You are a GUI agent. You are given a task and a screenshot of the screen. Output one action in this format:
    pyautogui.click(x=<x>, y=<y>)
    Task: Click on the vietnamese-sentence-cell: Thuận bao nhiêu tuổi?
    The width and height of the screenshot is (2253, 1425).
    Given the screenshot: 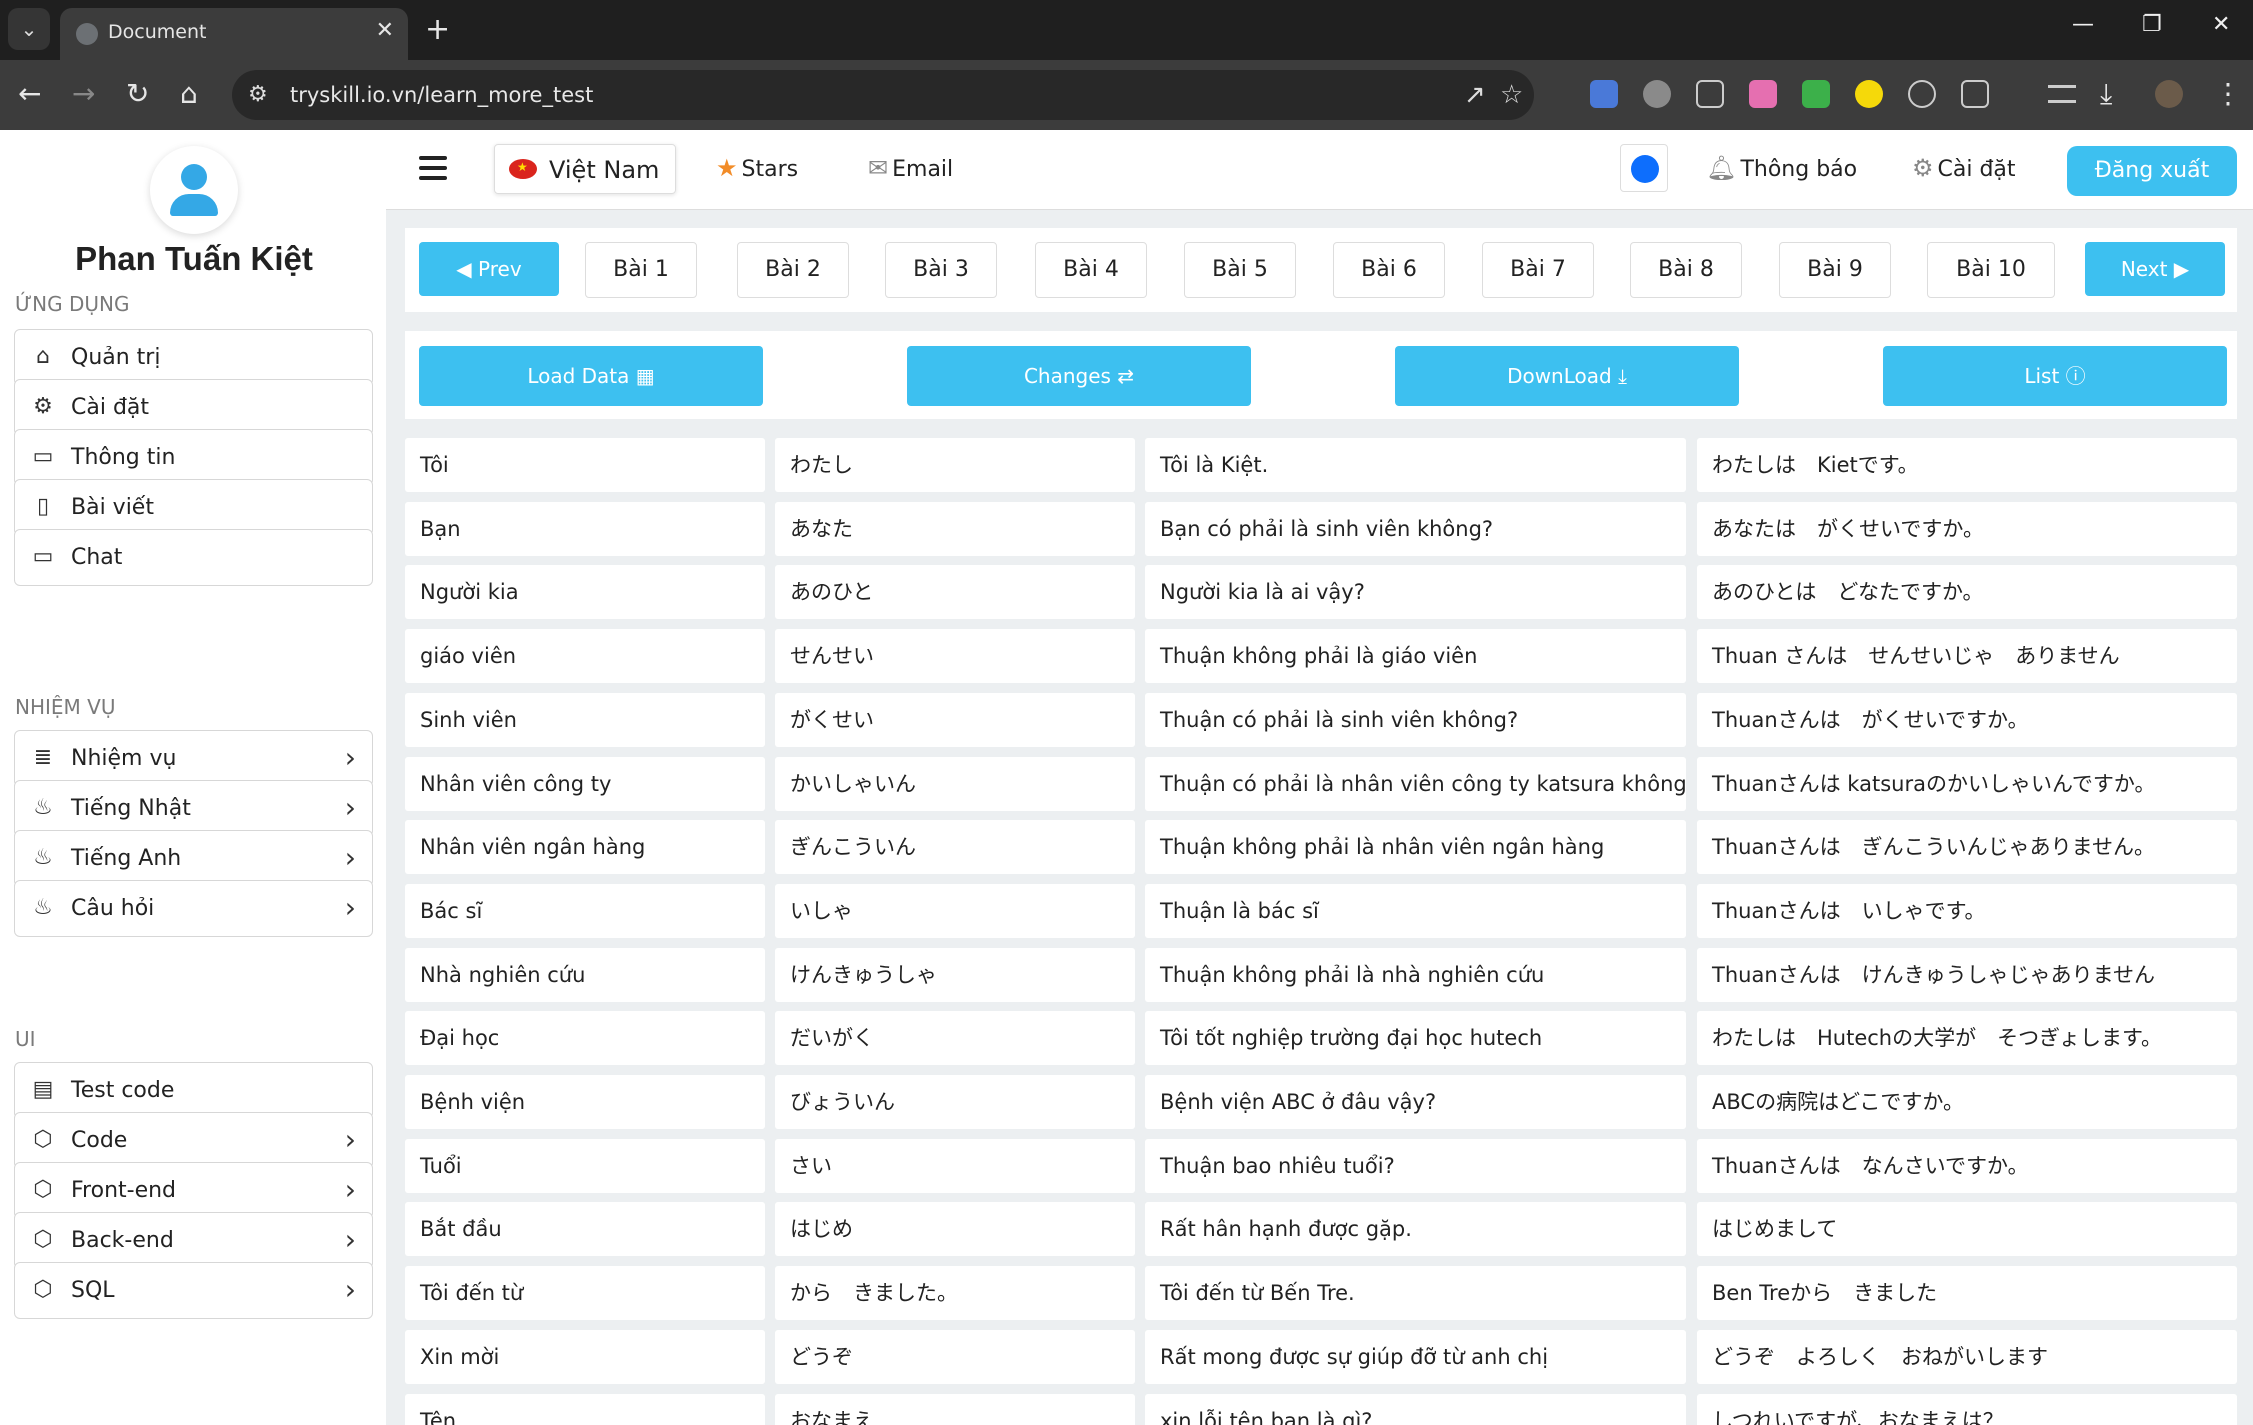 What is the action you would take?
    pyautogui.click(x=1415, y=1165)
    